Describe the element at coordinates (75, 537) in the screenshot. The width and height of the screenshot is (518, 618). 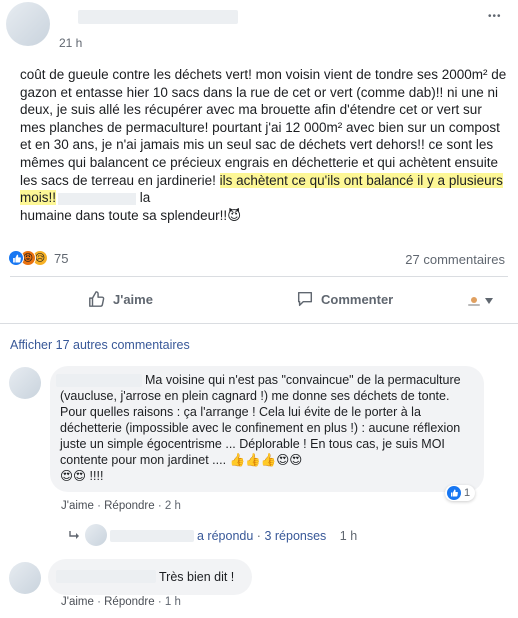
I see `reply-arrow-icon` at that location.